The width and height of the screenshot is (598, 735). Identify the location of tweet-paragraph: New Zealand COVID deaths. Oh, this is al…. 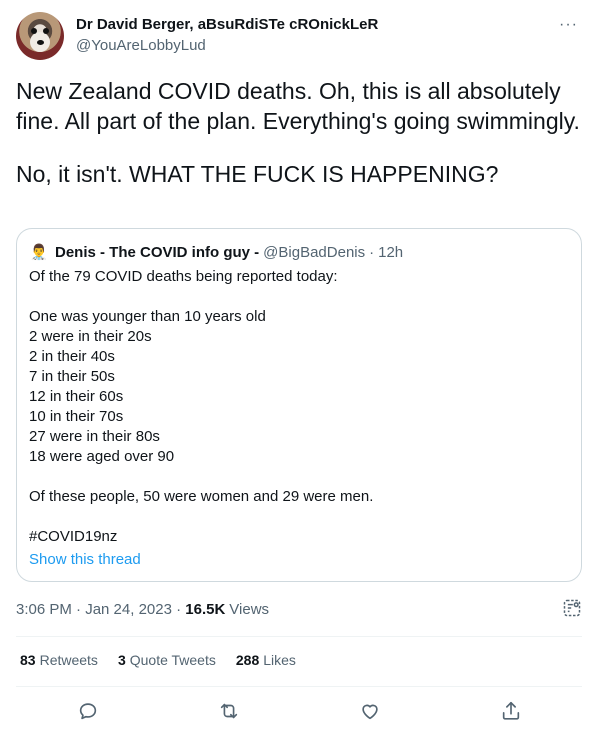
(298, 106).